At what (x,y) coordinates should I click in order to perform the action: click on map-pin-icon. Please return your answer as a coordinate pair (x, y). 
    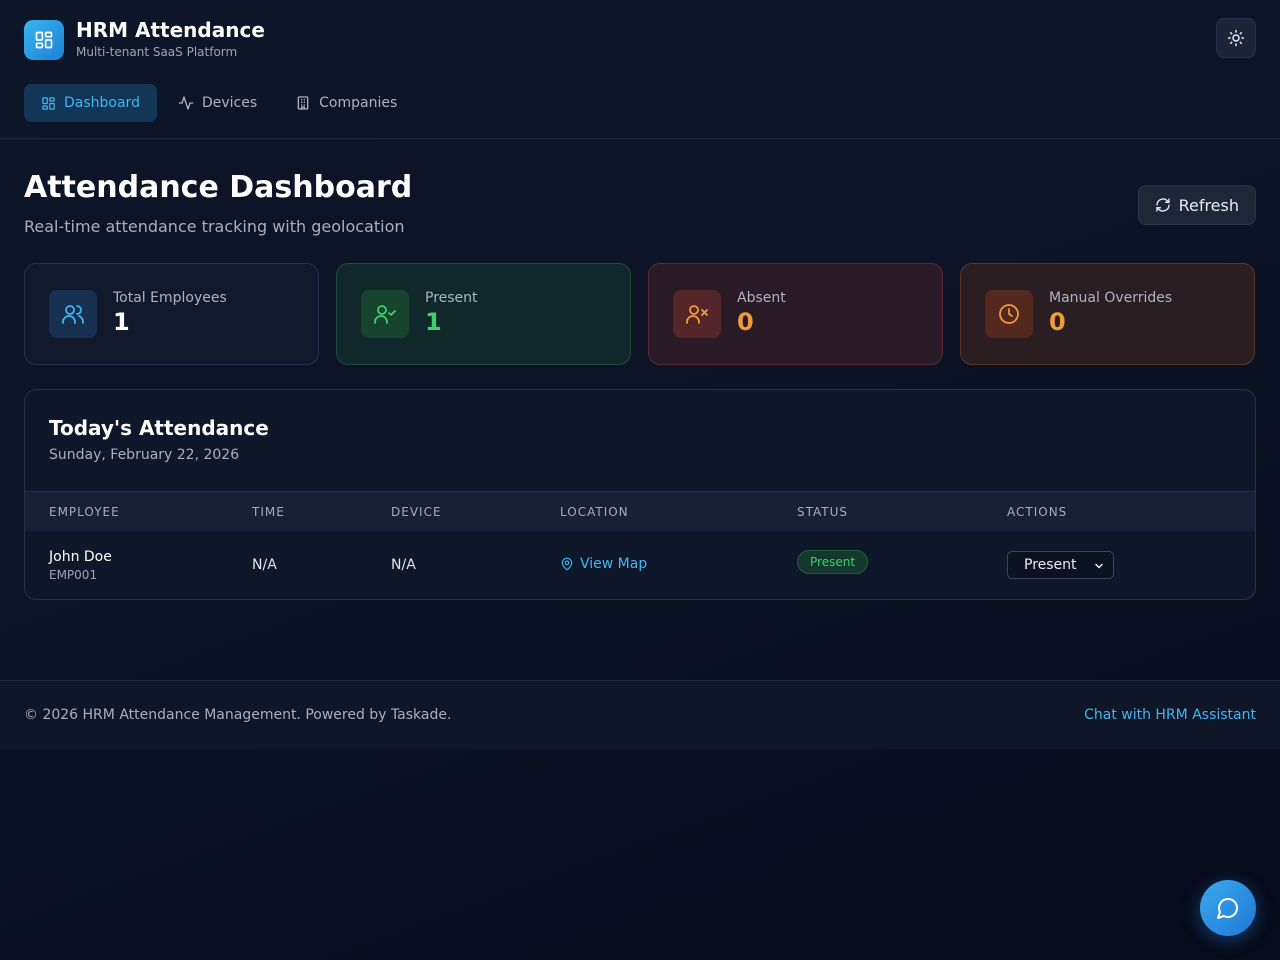
    Looking at the image, I should click on (567, 564).